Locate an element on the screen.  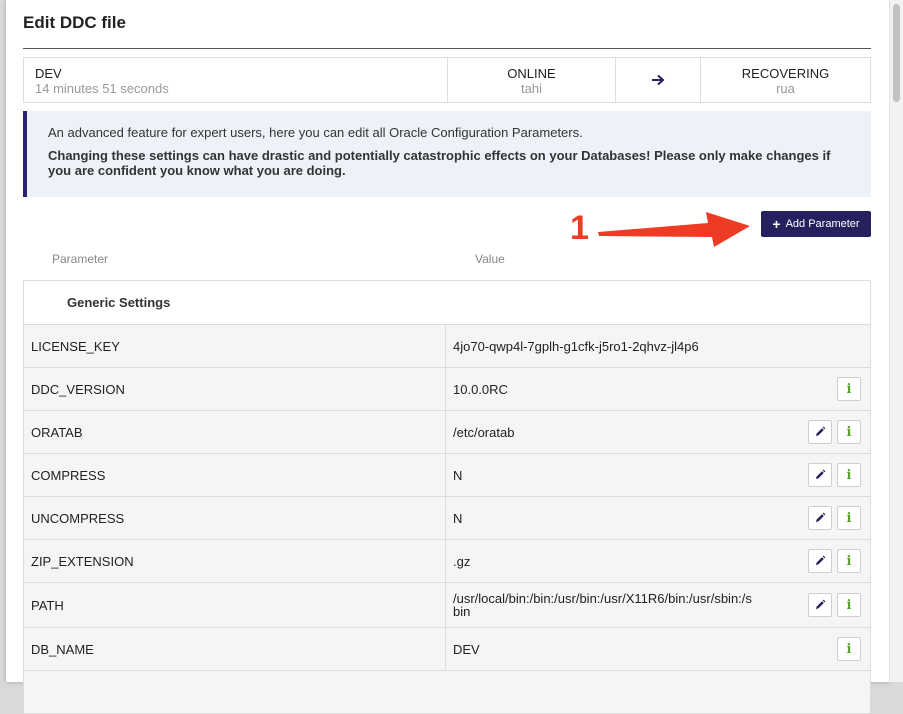
table-row is located at coordinates (447, 692).